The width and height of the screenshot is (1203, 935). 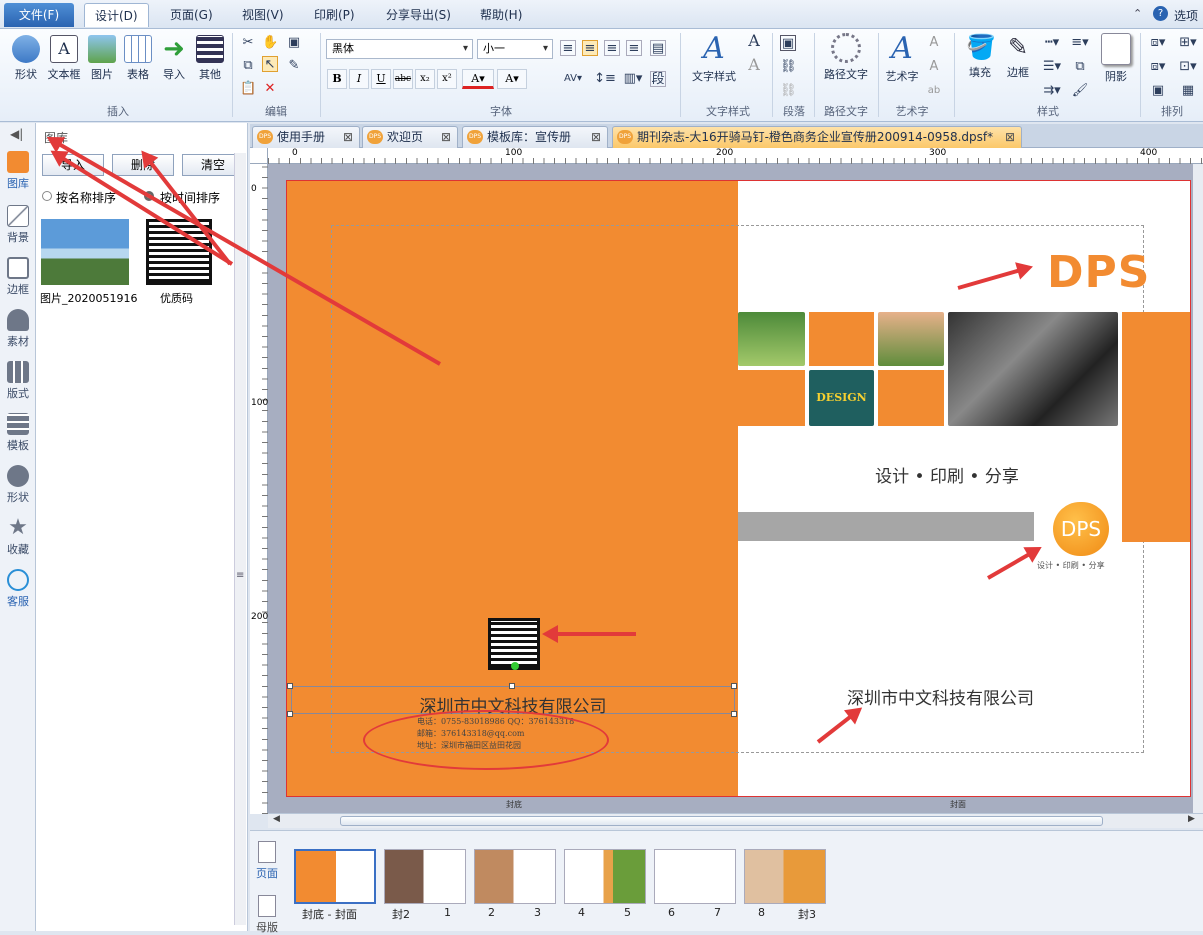 I want to click on align-center-icon: ≡, so click(x=590, y=48).